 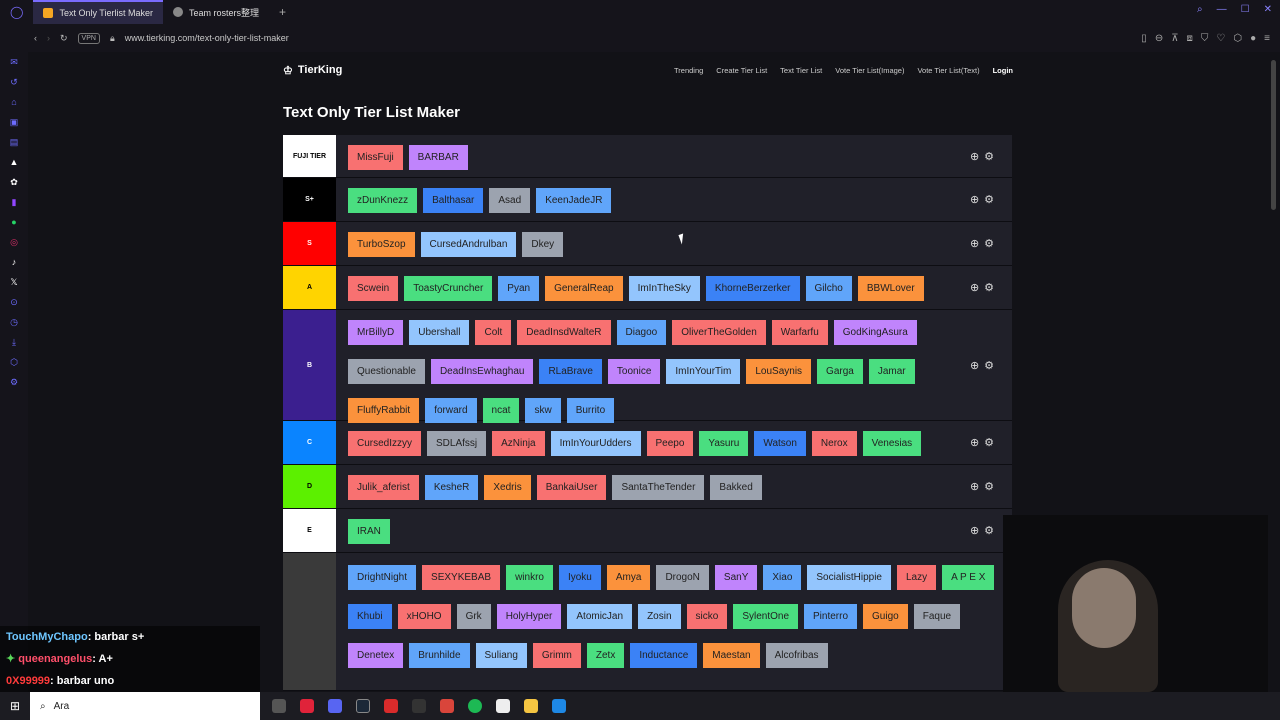 I want to click on tier-label, so click(x=309, y=621).